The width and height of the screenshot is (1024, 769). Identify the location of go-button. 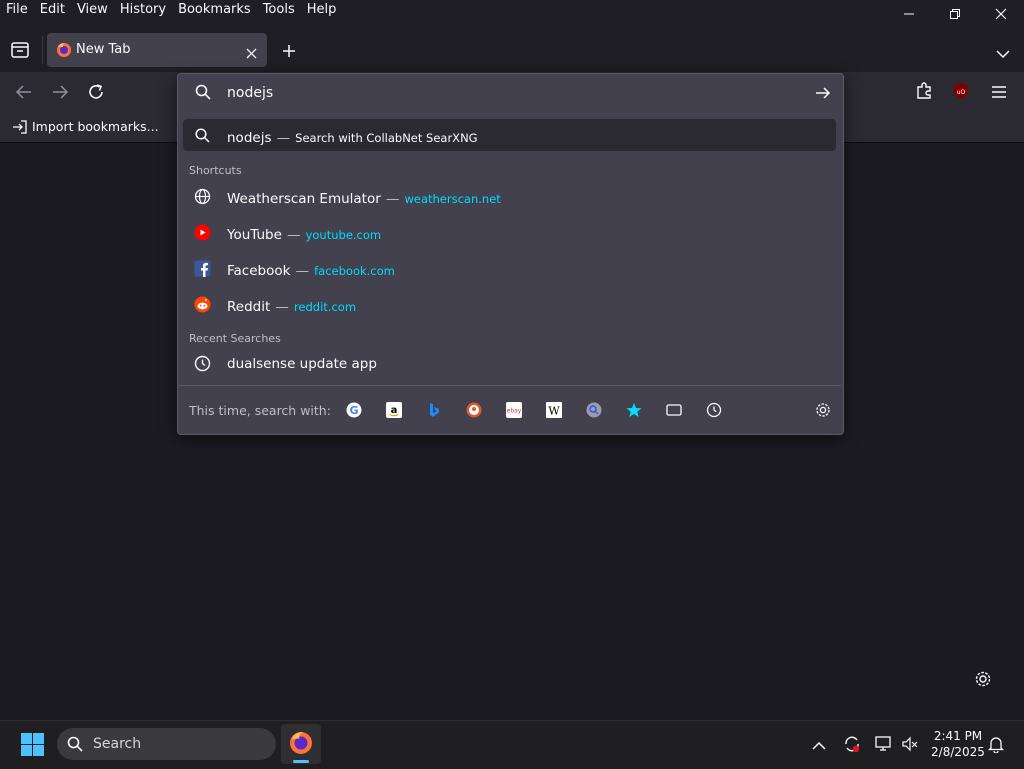
(823, 94).